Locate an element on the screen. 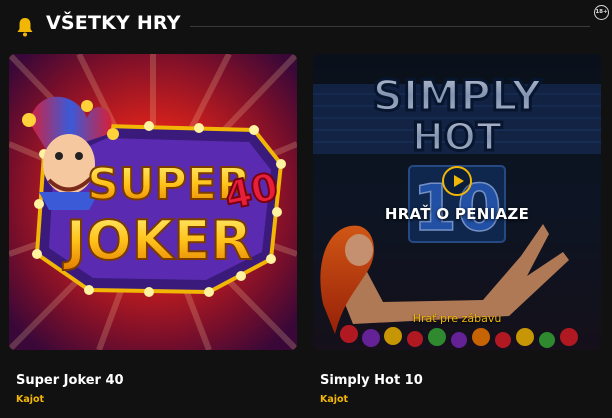  section-header: VŠETKY HRY 18+ is located at coordinates (306, 26).